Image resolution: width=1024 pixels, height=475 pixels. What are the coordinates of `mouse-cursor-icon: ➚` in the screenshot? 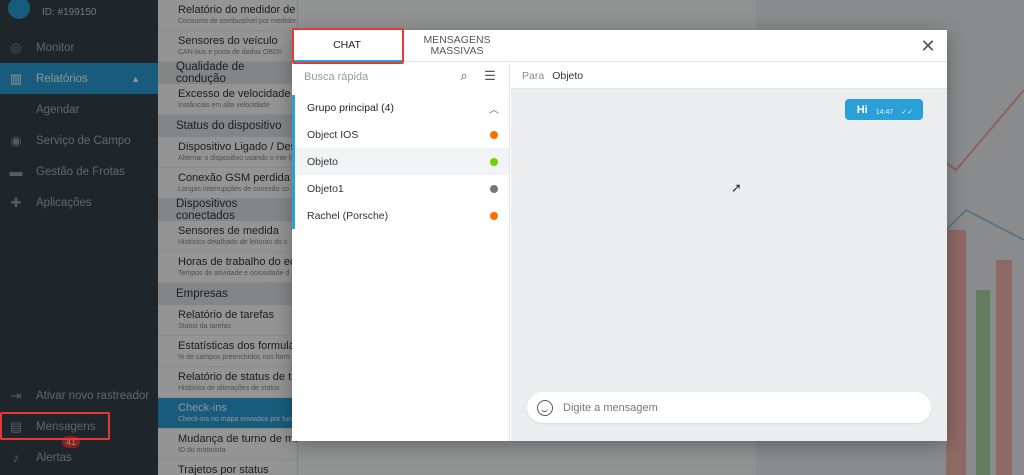 It's located at (736, 187).